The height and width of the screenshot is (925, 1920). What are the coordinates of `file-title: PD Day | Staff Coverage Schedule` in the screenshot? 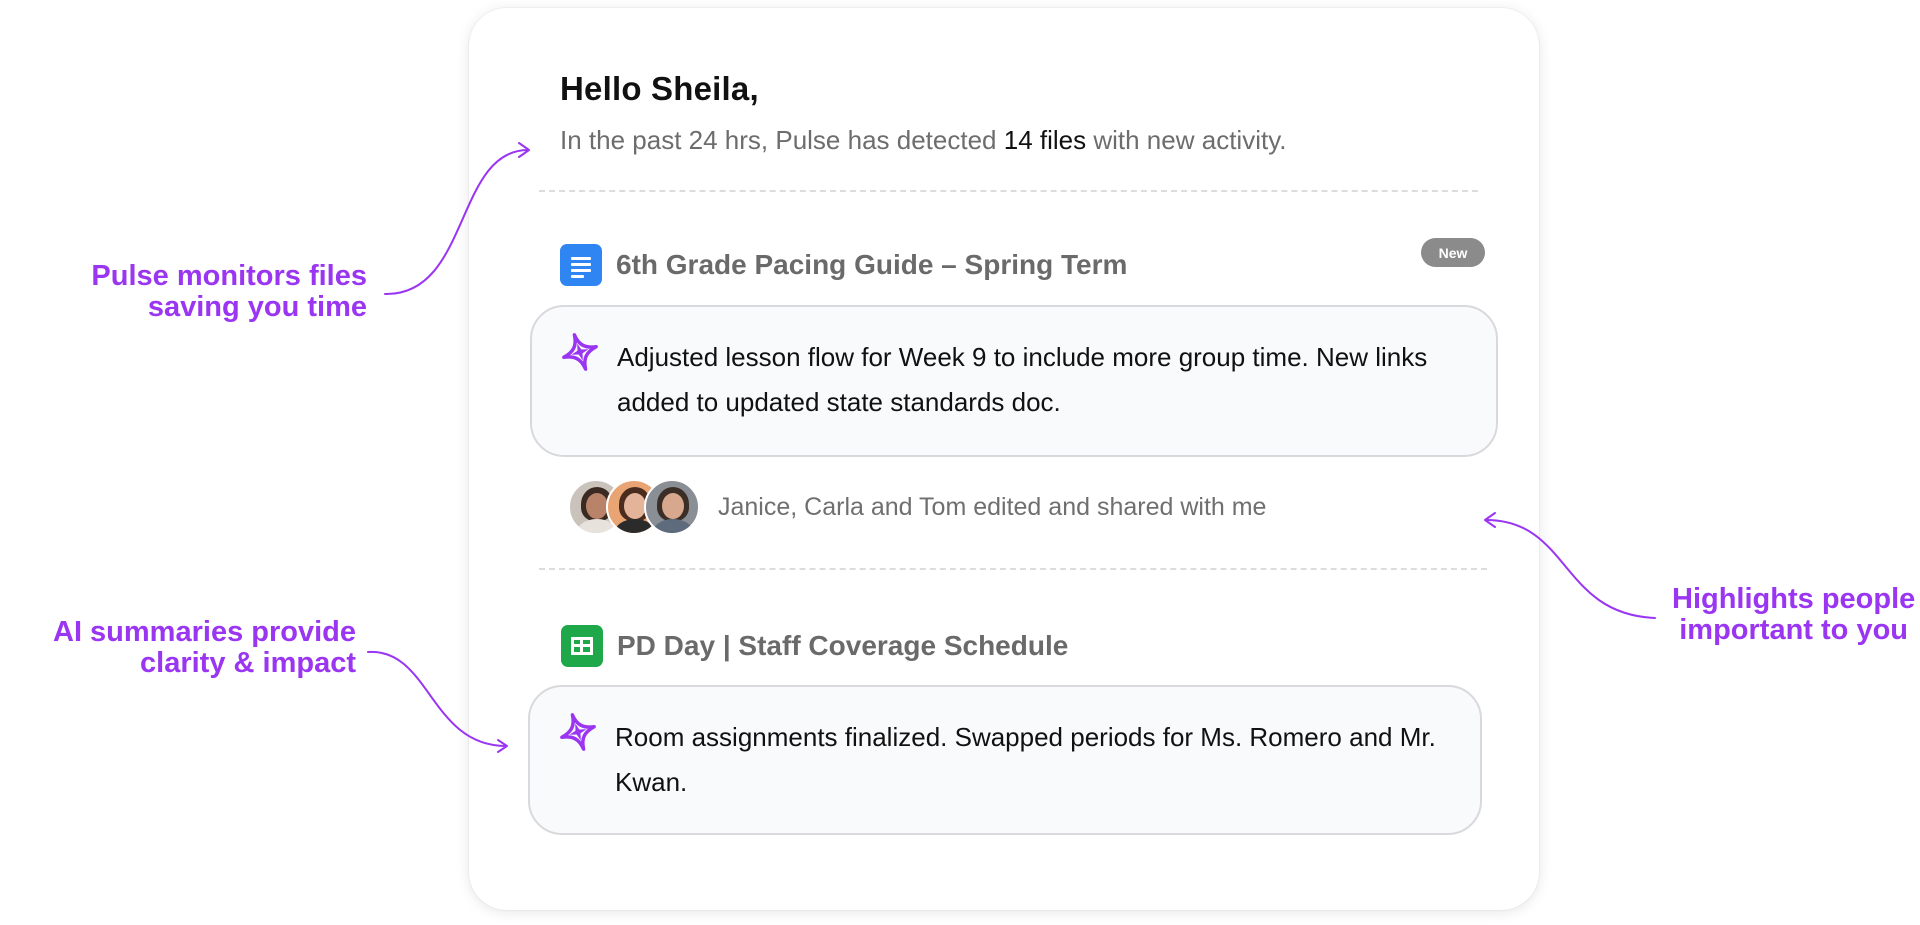 It's located at (842, 646).